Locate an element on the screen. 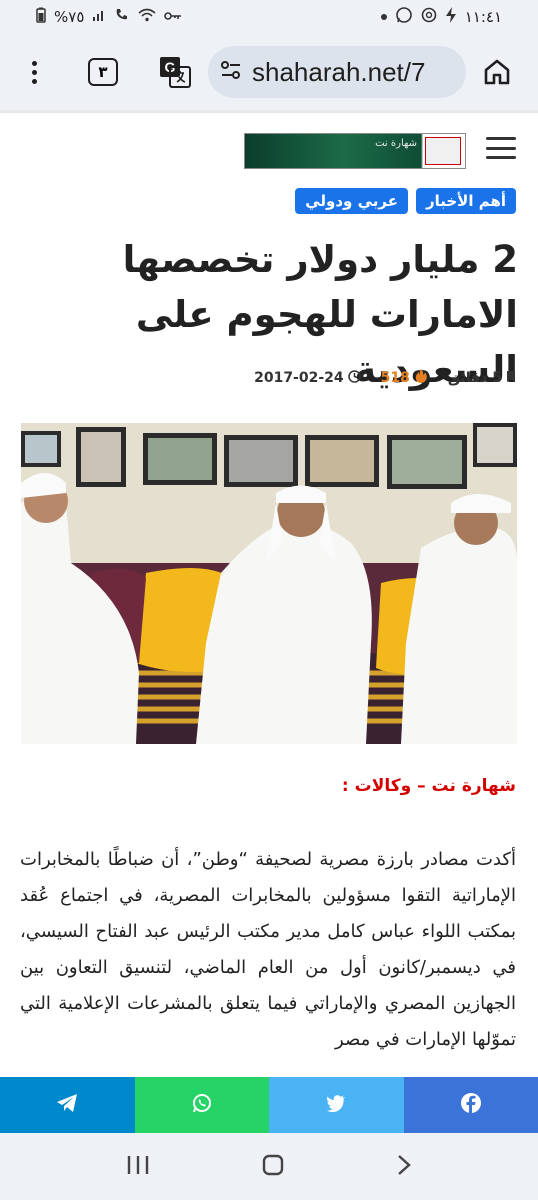  status-right: ١١:٤١ is located at coordinates (441, 17).